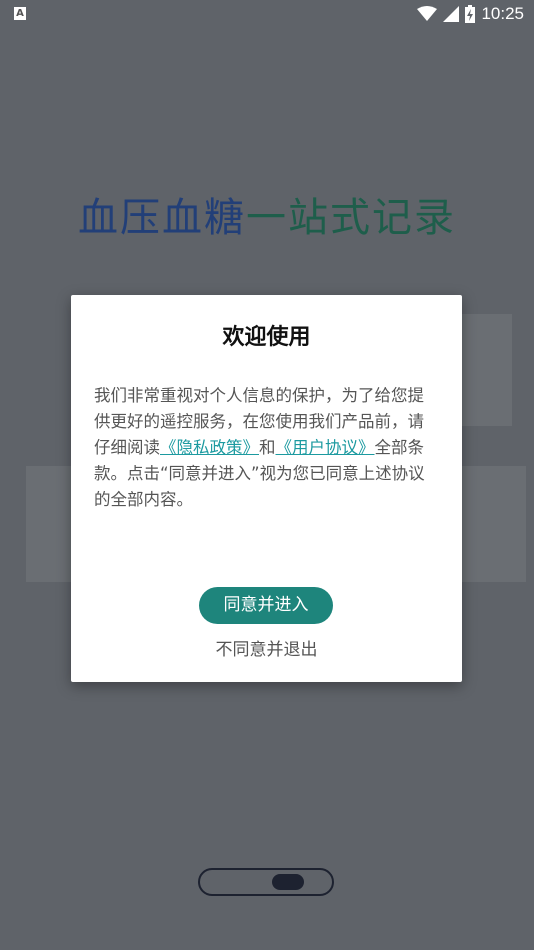 Image resolution: width=534 pixels, height=950 pixels. I want to click on dialog-title: 欢迎使用, so click(266, 337).